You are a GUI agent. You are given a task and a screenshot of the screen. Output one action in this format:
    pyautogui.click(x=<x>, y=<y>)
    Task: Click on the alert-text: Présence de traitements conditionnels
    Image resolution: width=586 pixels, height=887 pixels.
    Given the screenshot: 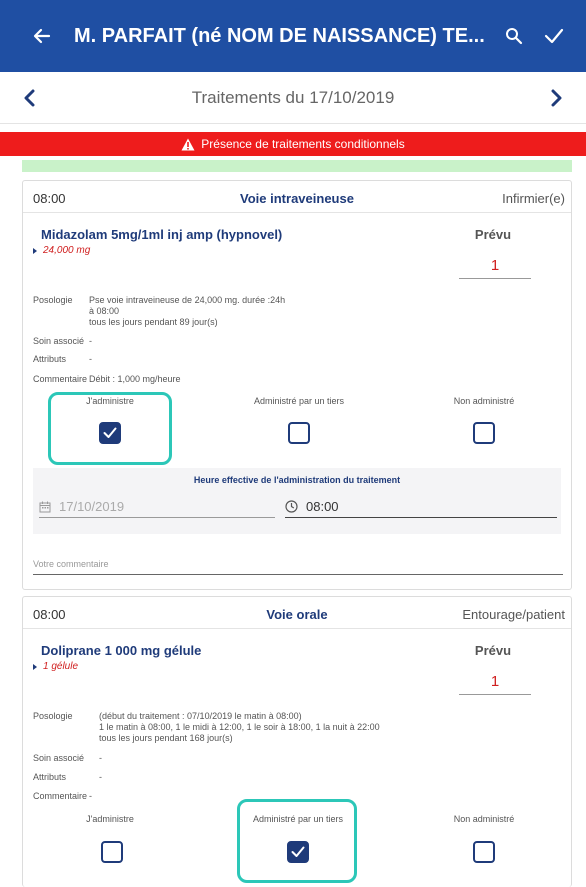 What is the action you would take?
    pyautogui.click(x=303, y=144)
    